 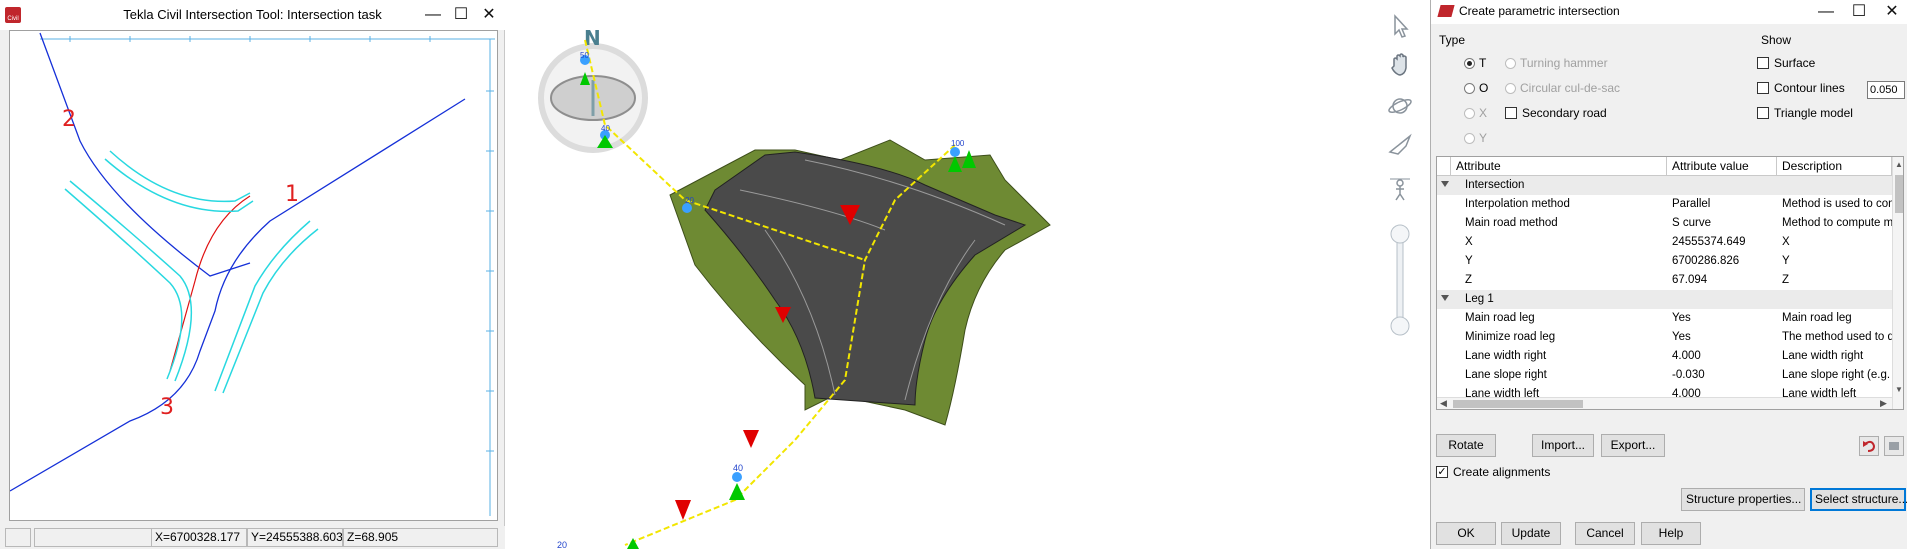 What do you see at coordinates (1763, 113) in the screenshot?
I see `triangle-model-checkbox` at bounding box center [1763, 113].